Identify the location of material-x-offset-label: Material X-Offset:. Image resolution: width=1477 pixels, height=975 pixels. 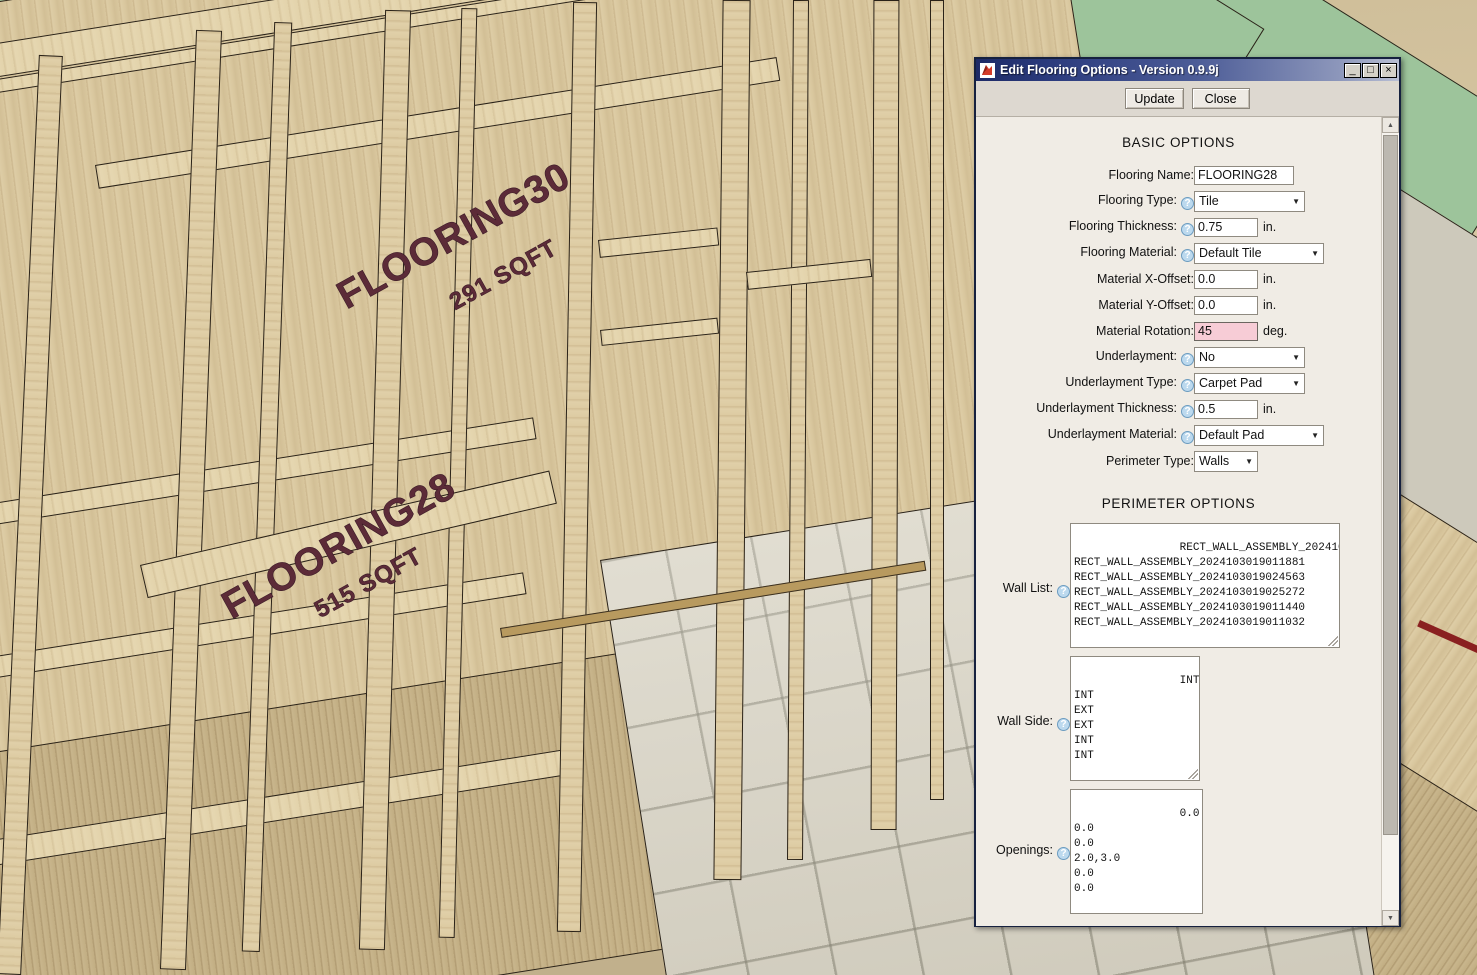
(1145, 279).